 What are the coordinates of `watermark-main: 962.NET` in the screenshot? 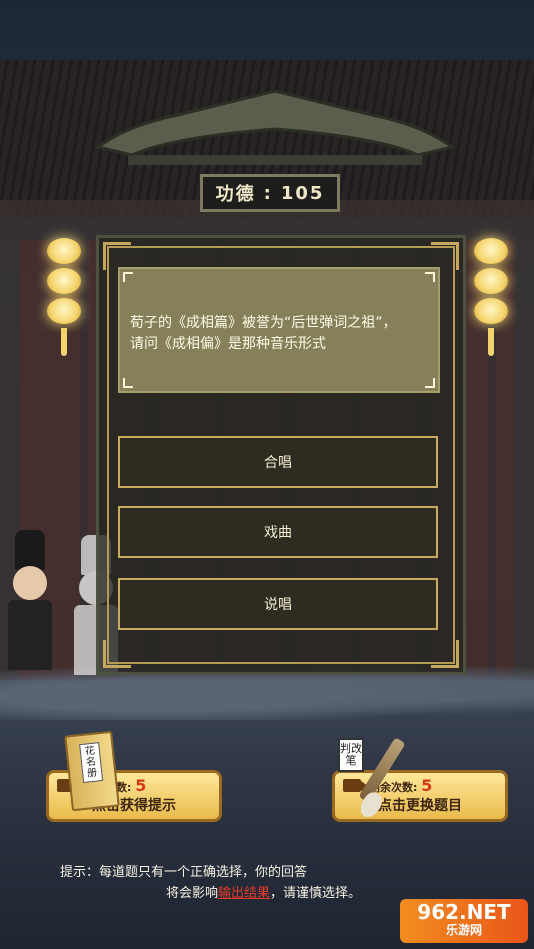 It's located at (464, 912).